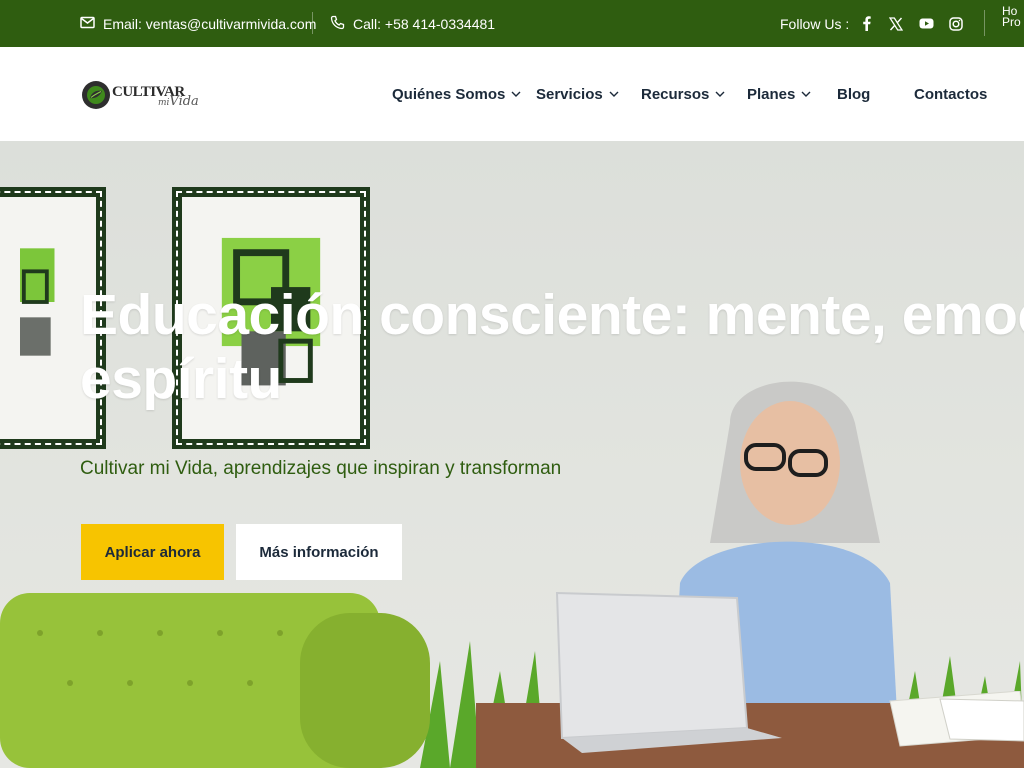 This screenshot has width=1024, height=768. What do you see at coordinates (896, 24) in the screenshot?
I see `x-icon` at bounding box center [896, 24].